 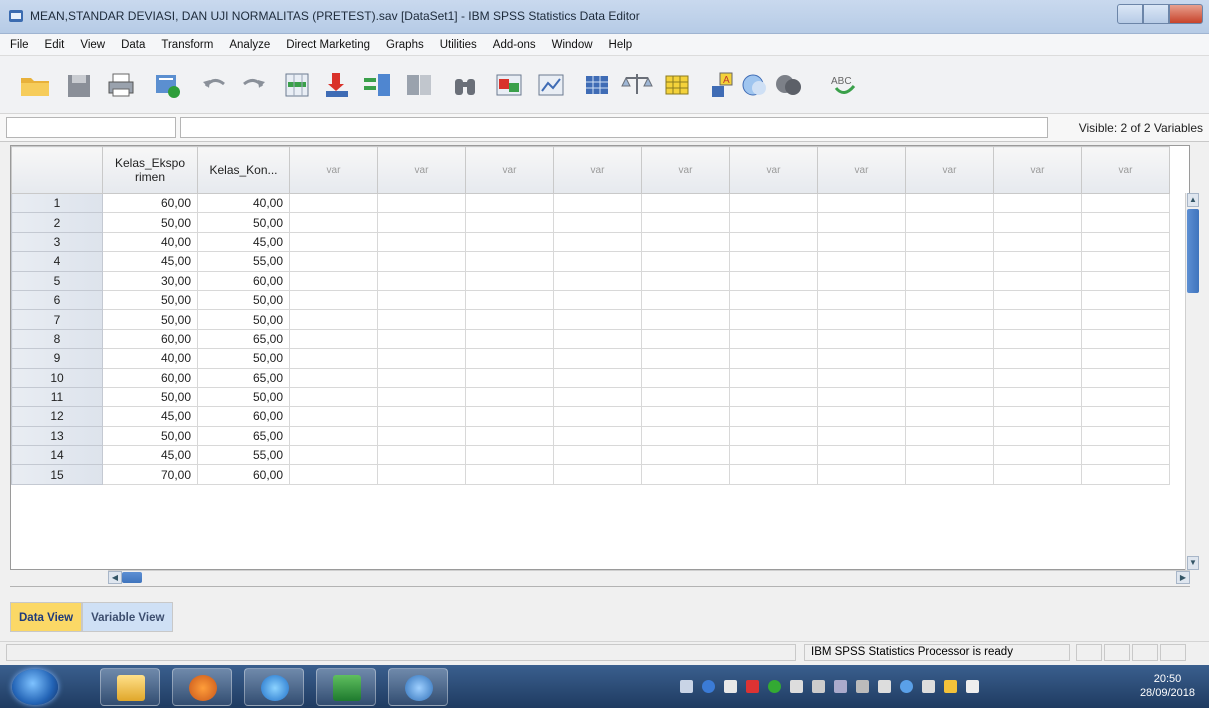 What do you see at coordinates (755, 85) in the screenshot?
I see `use-sets-icon` at bounding box center [755, 85].